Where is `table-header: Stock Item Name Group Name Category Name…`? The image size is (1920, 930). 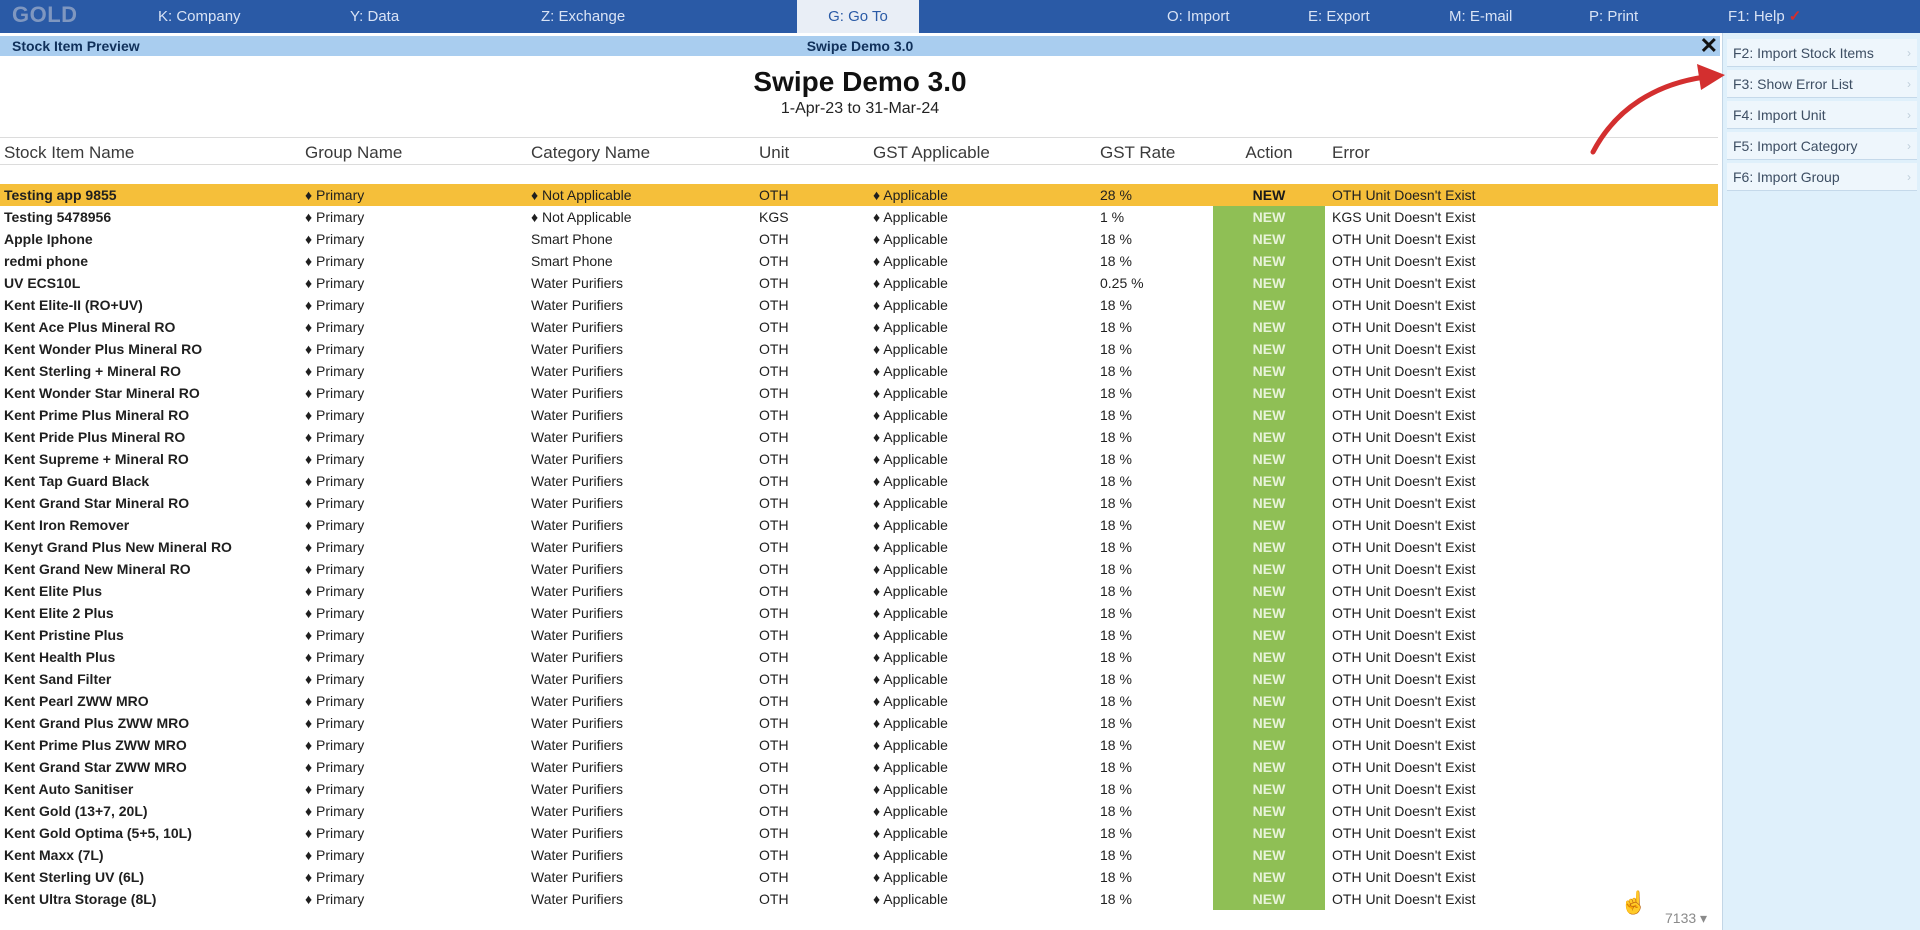
table-header: Stock Item Name Group Name Category Name… is located at coordinates (859, 151).